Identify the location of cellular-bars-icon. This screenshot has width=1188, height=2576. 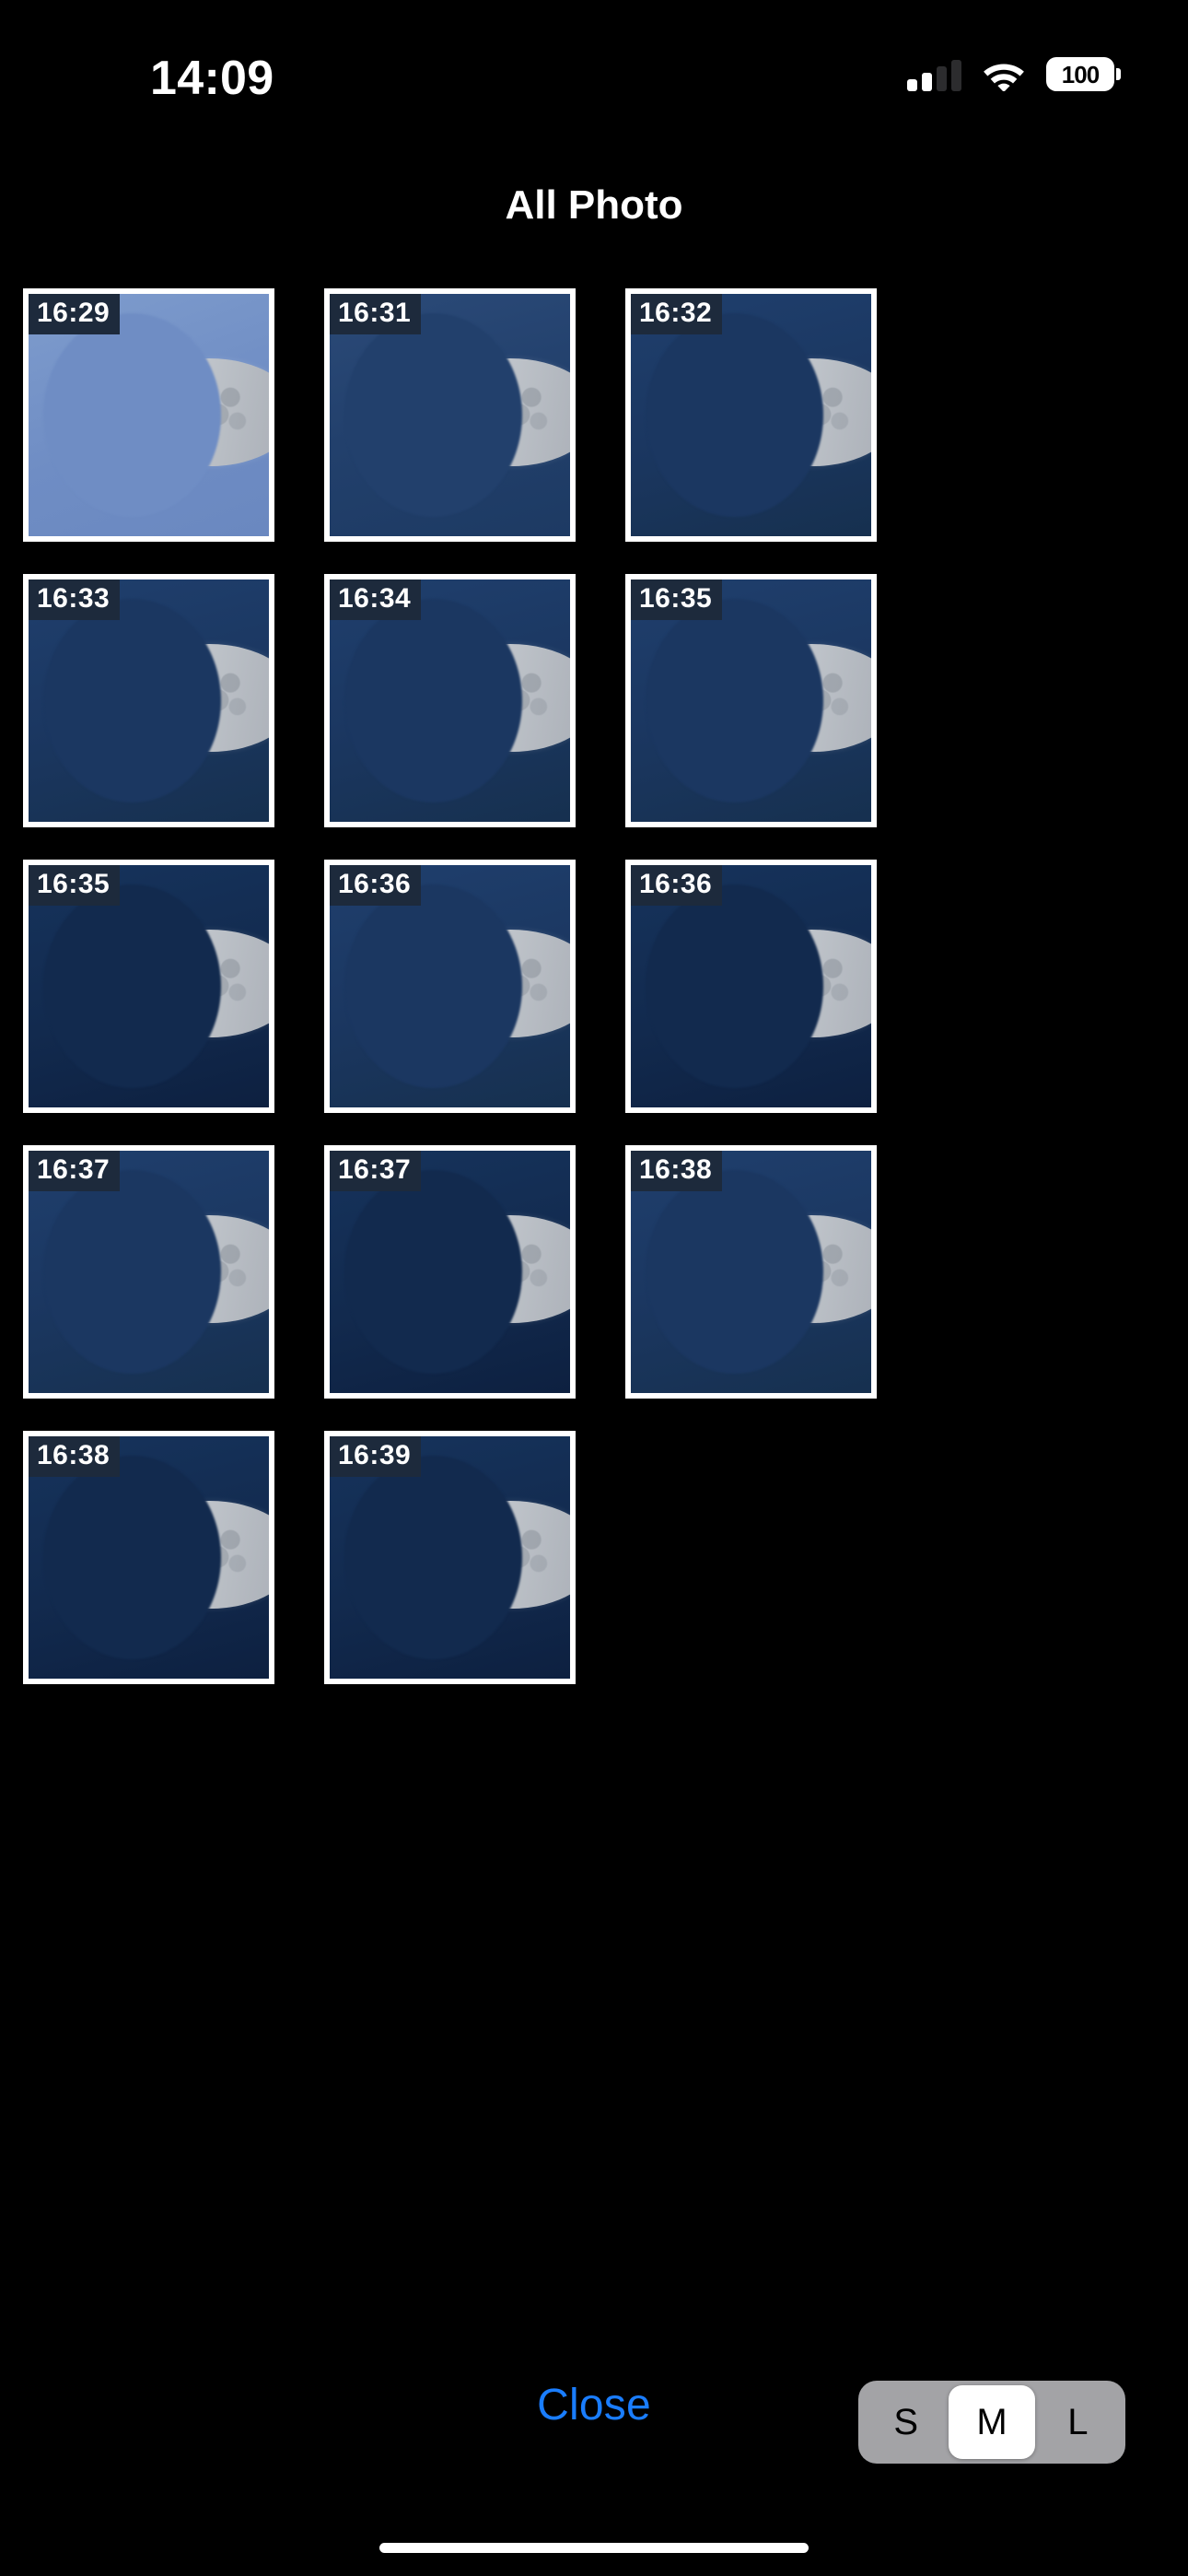
(934, 74).